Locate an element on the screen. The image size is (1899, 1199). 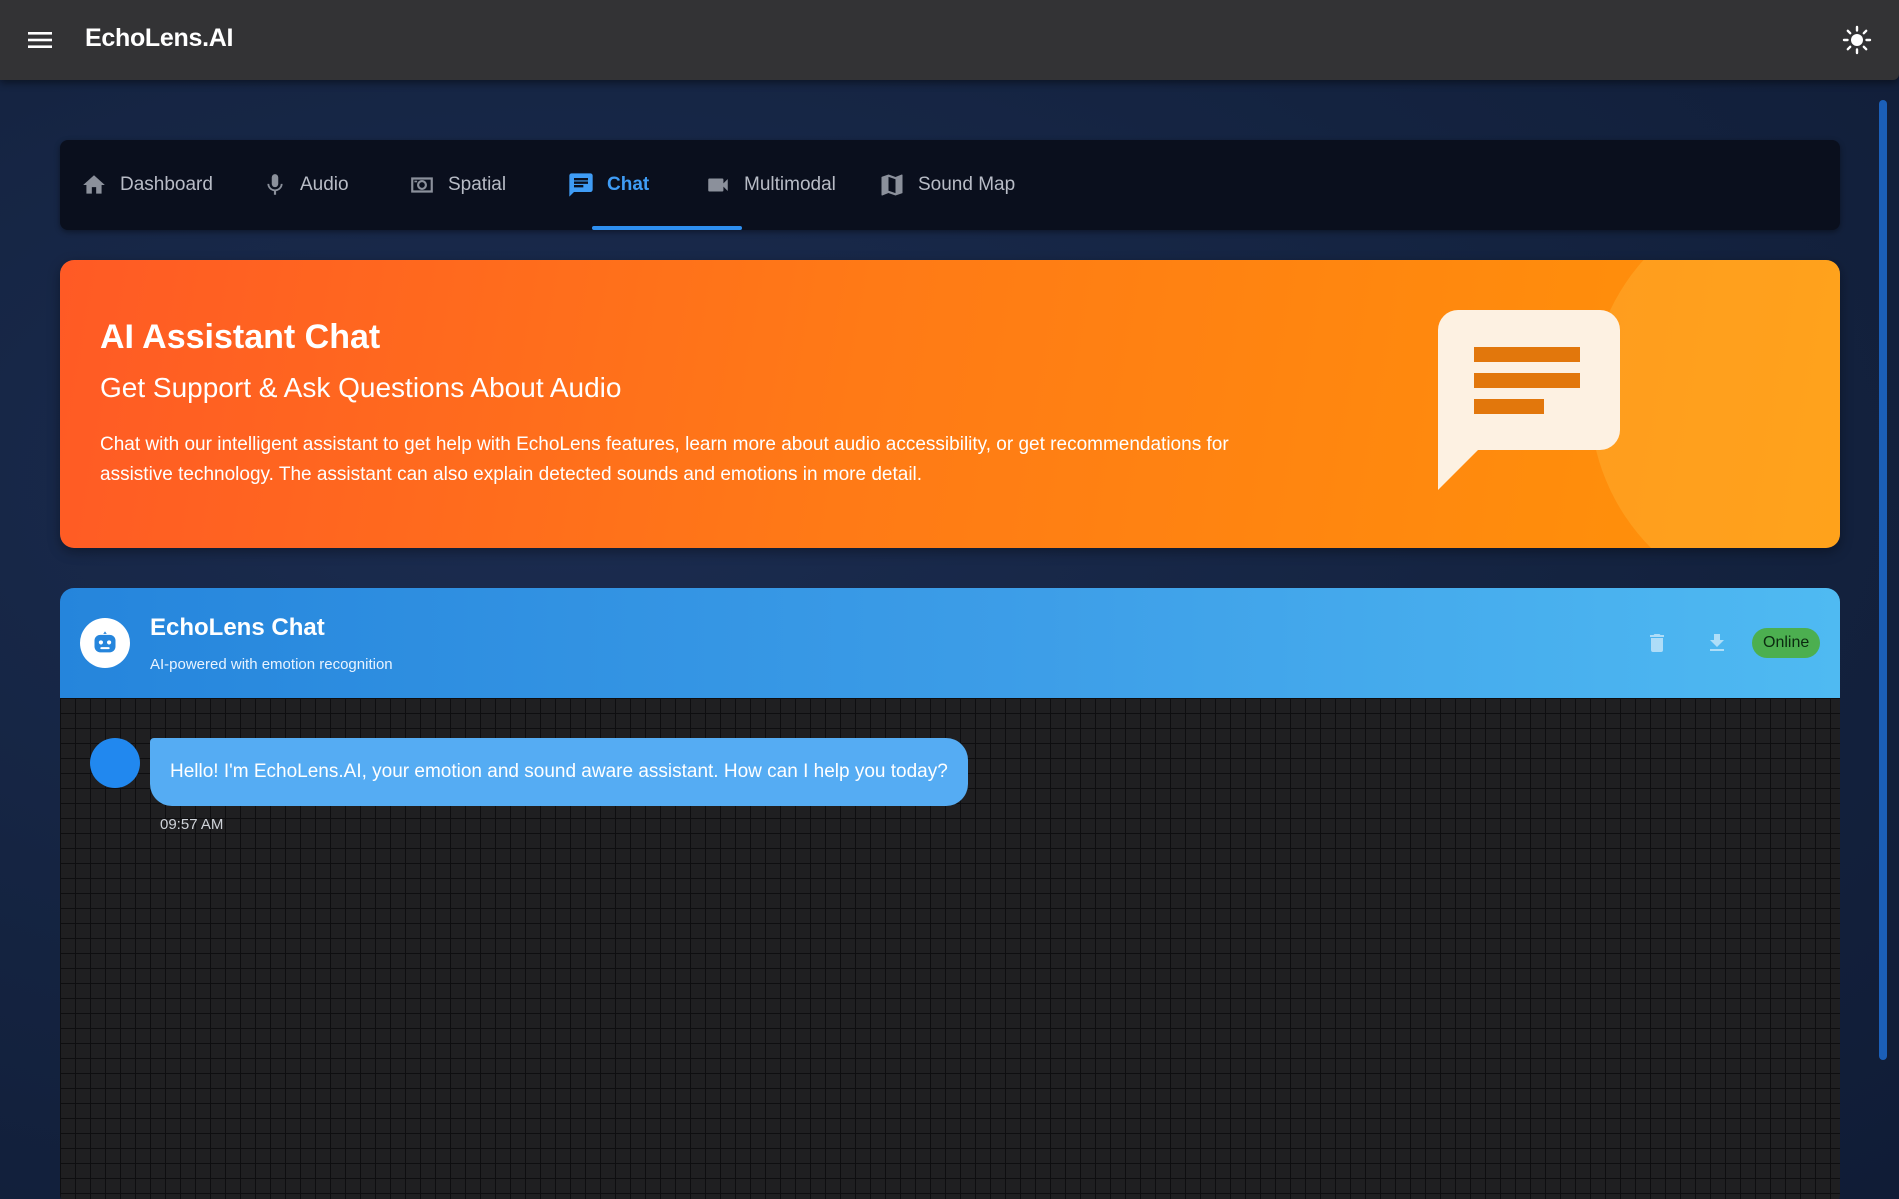
tab-label: Spatial is located at coordinates (477, 184).